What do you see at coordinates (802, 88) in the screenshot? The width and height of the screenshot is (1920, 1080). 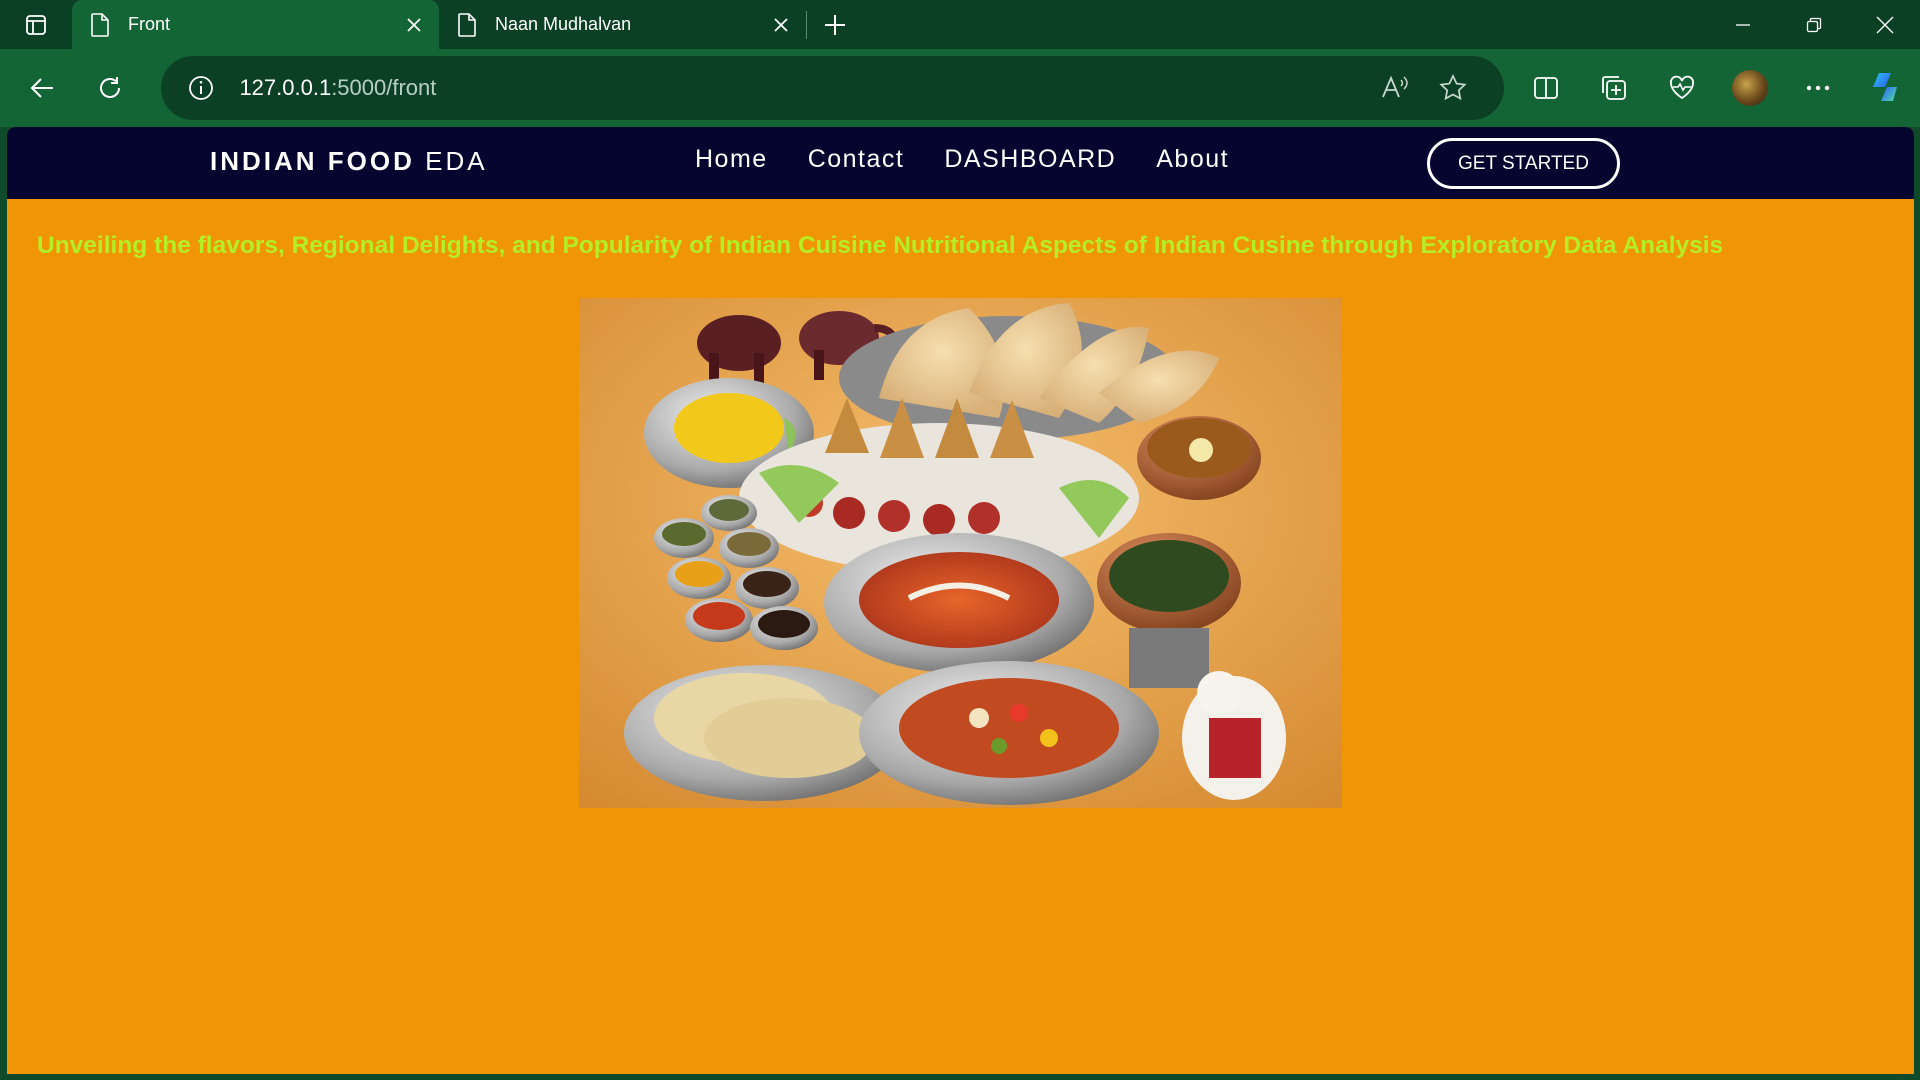 I see `url-text: 127.0.0.1:5000/front` at bounding box center [802, 88].